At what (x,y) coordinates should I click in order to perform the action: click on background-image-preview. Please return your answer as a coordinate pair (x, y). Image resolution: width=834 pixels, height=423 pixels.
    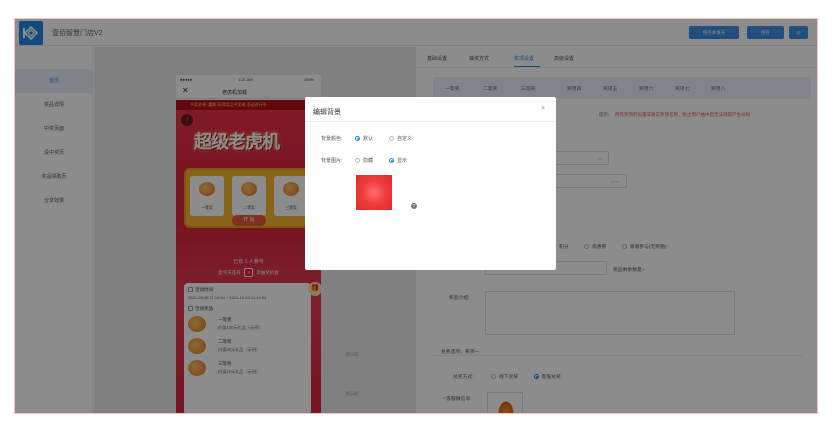
    Looking at the image, I should click on (374, 192).